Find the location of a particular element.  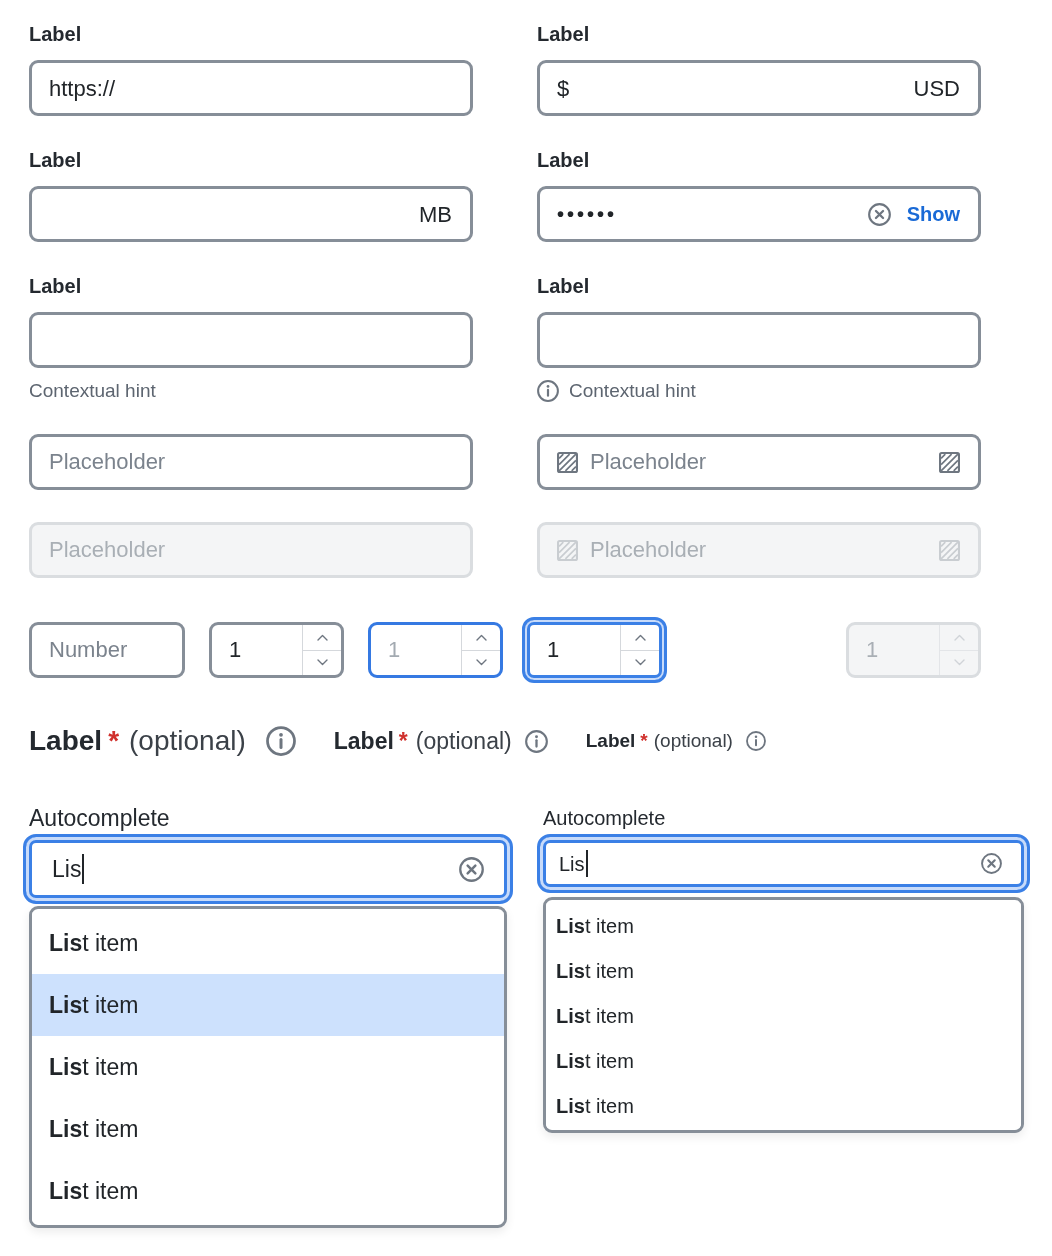

suffix-text: USD is located at coordinates (936, 88).